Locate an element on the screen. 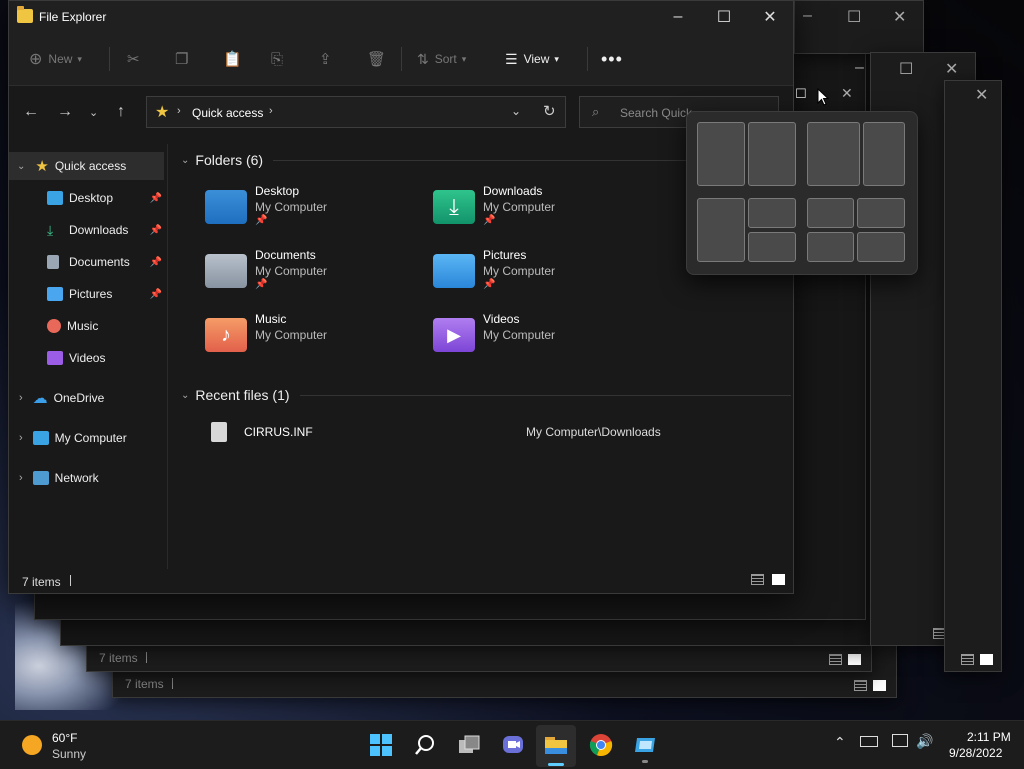 The width and height of the screenshot is (1024, 769). up-arrow-icon: ↑ is located at coordinates (121, 112).